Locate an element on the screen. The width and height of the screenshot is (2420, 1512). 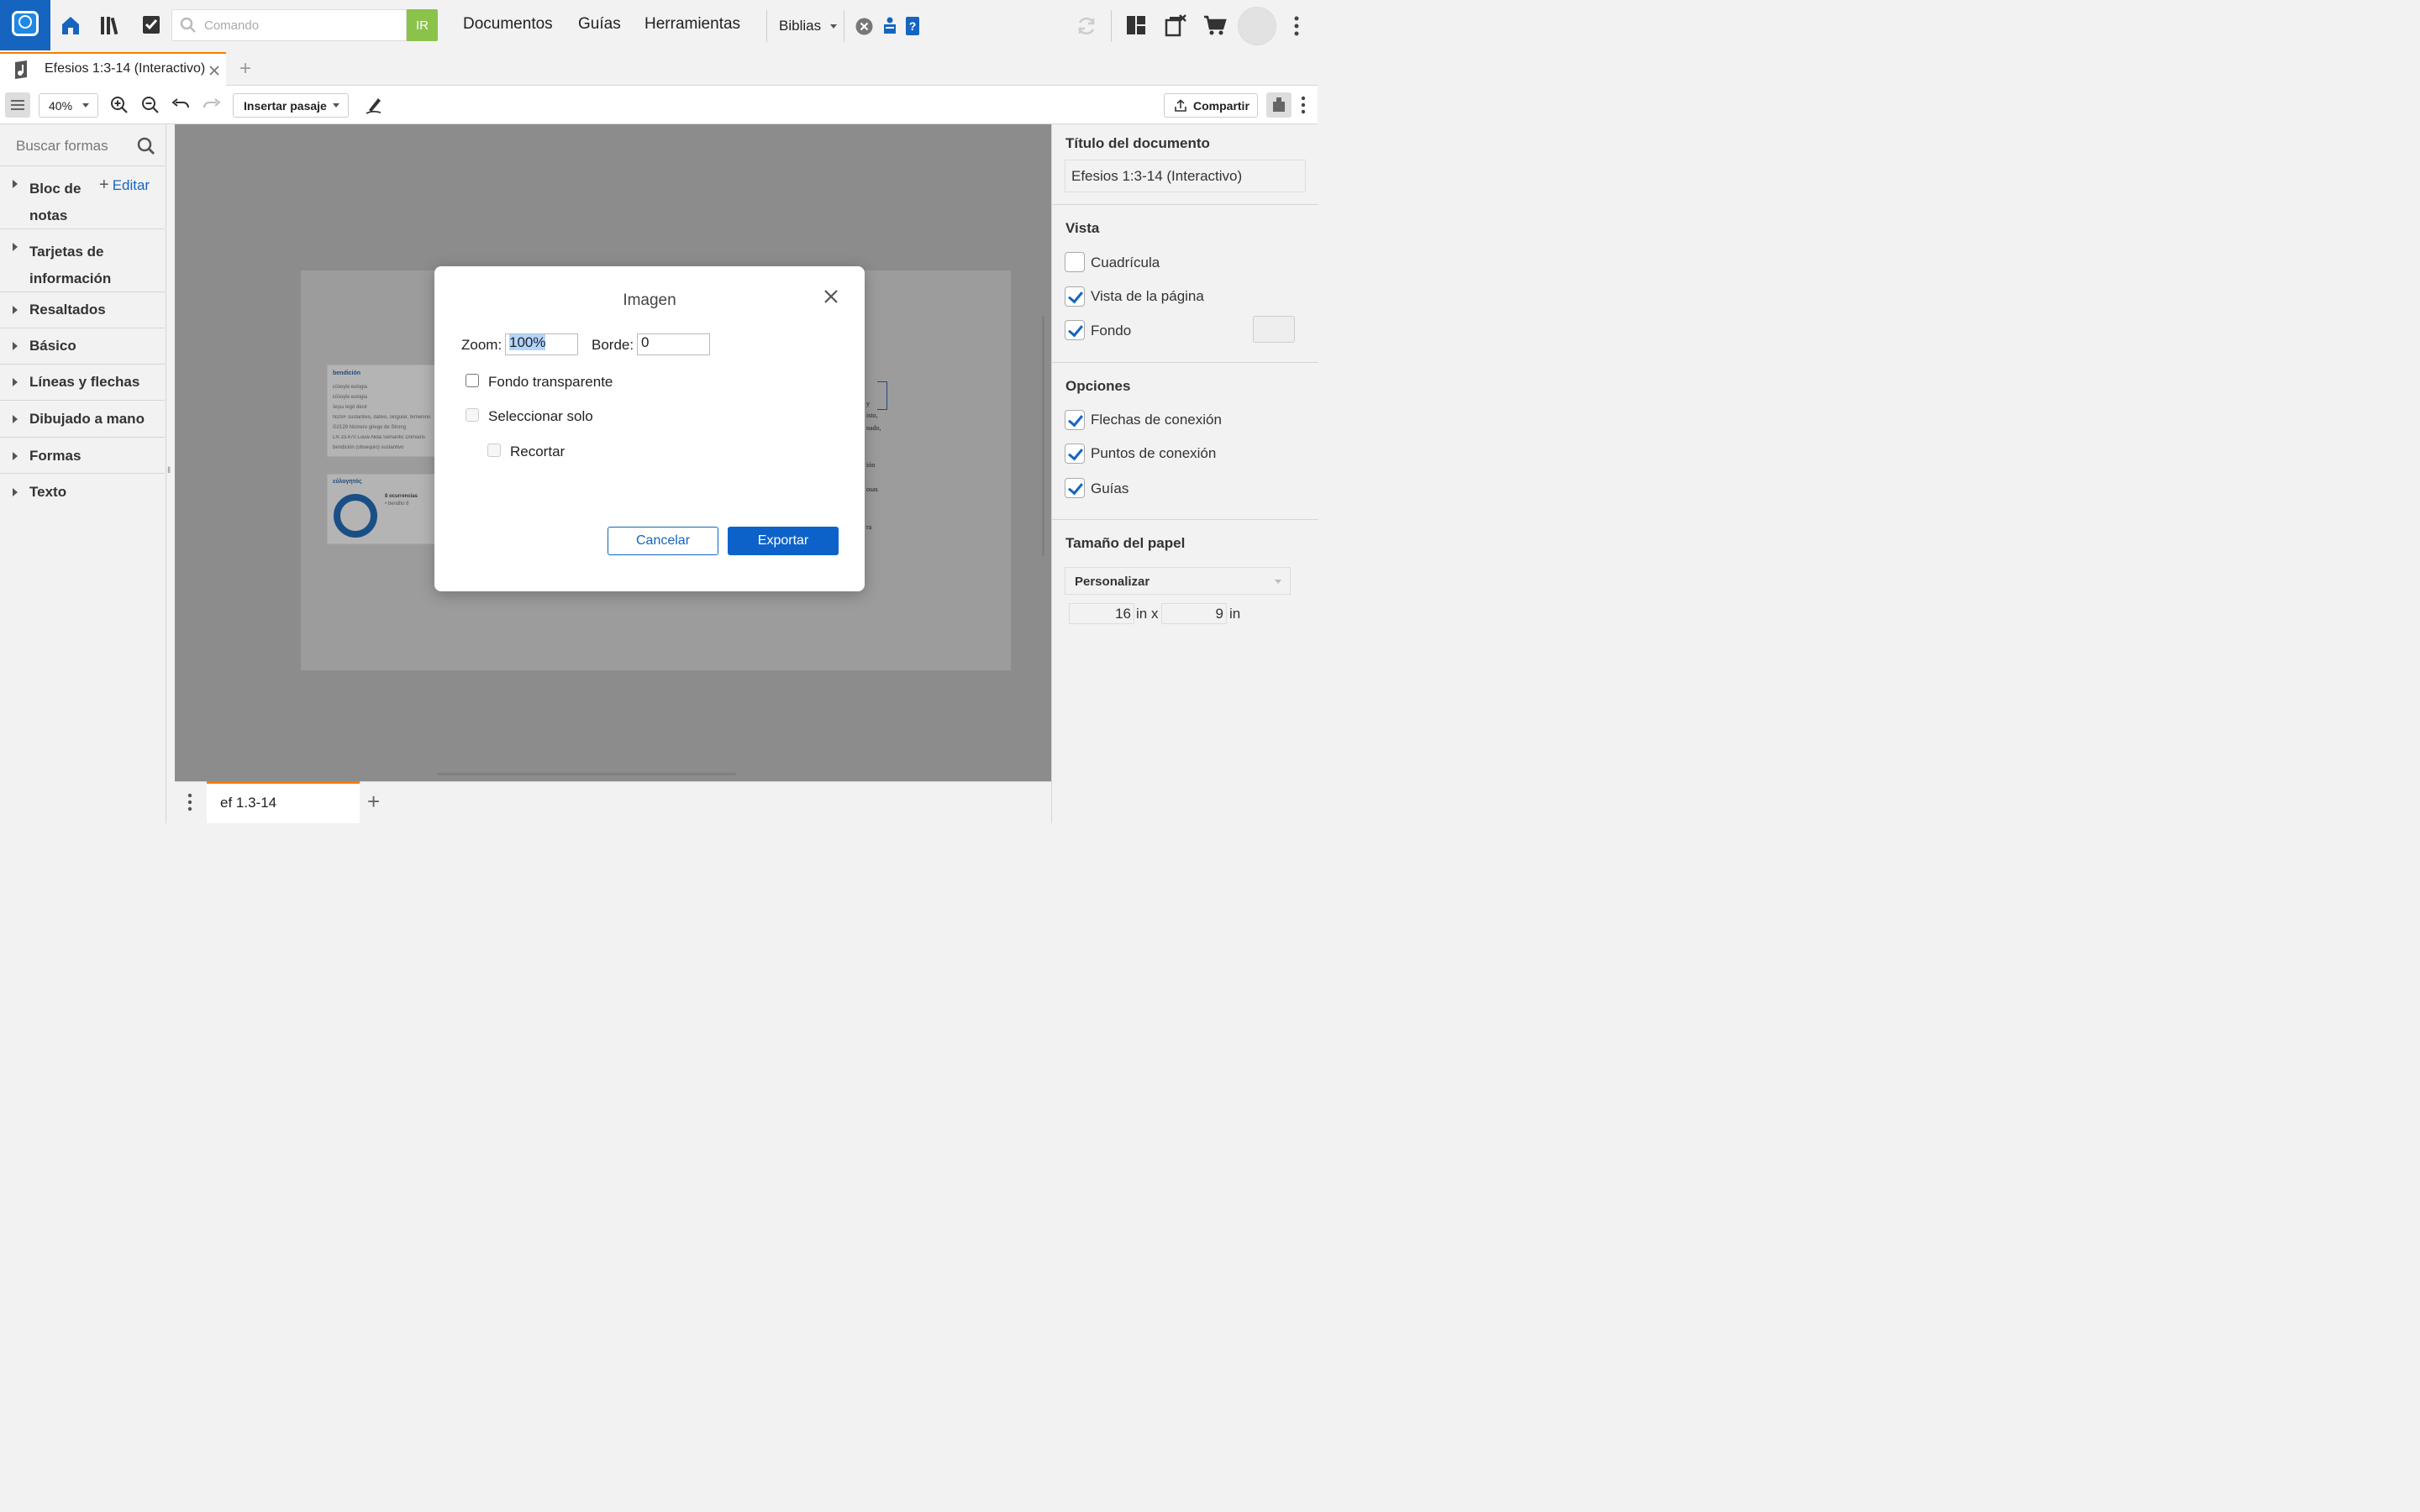
nav-guias: Guías is located at coordinates (599, 24).